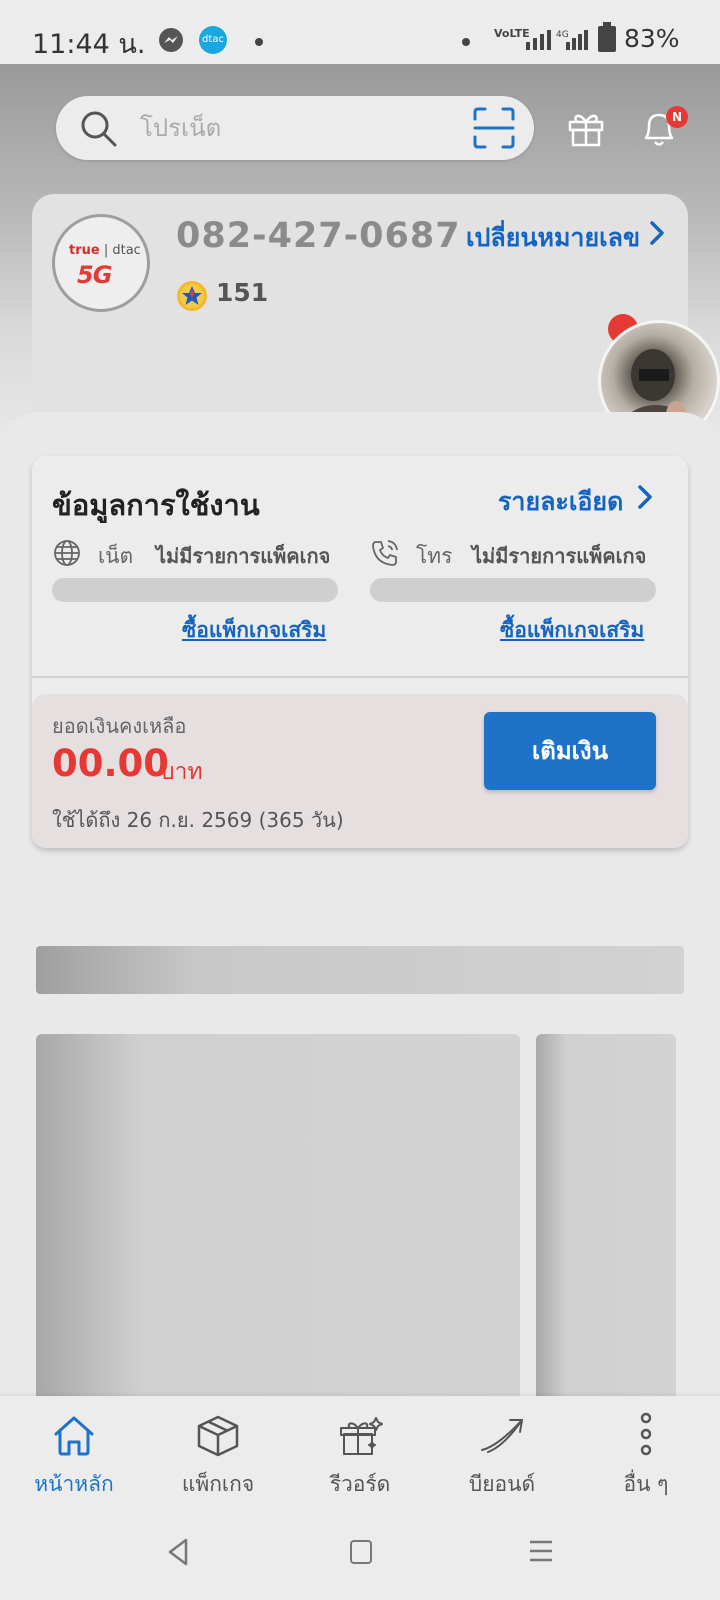 This screenshot has width=720, height=1600. I want to click on tab-packages: แพ็กเกจ, so click(218, 1452).